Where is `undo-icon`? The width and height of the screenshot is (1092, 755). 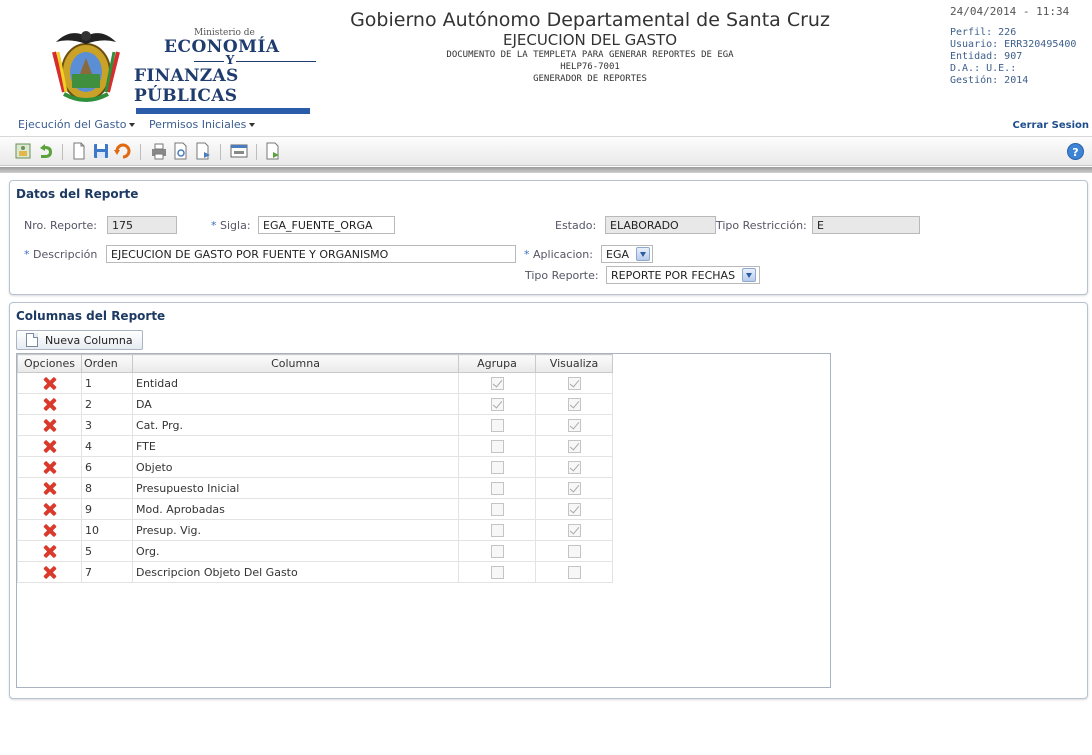
undo-icon is located at coordinates (123, 151).